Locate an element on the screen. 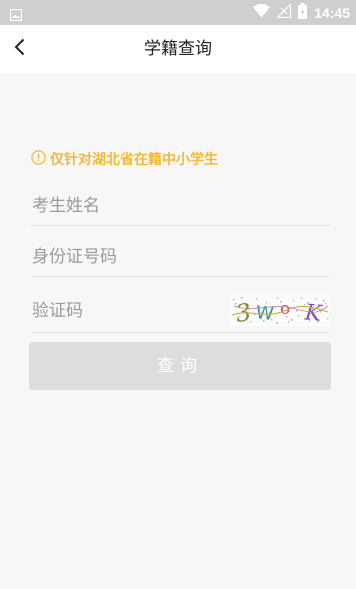  query-button: 查询 is located at coordinates (180, 366).